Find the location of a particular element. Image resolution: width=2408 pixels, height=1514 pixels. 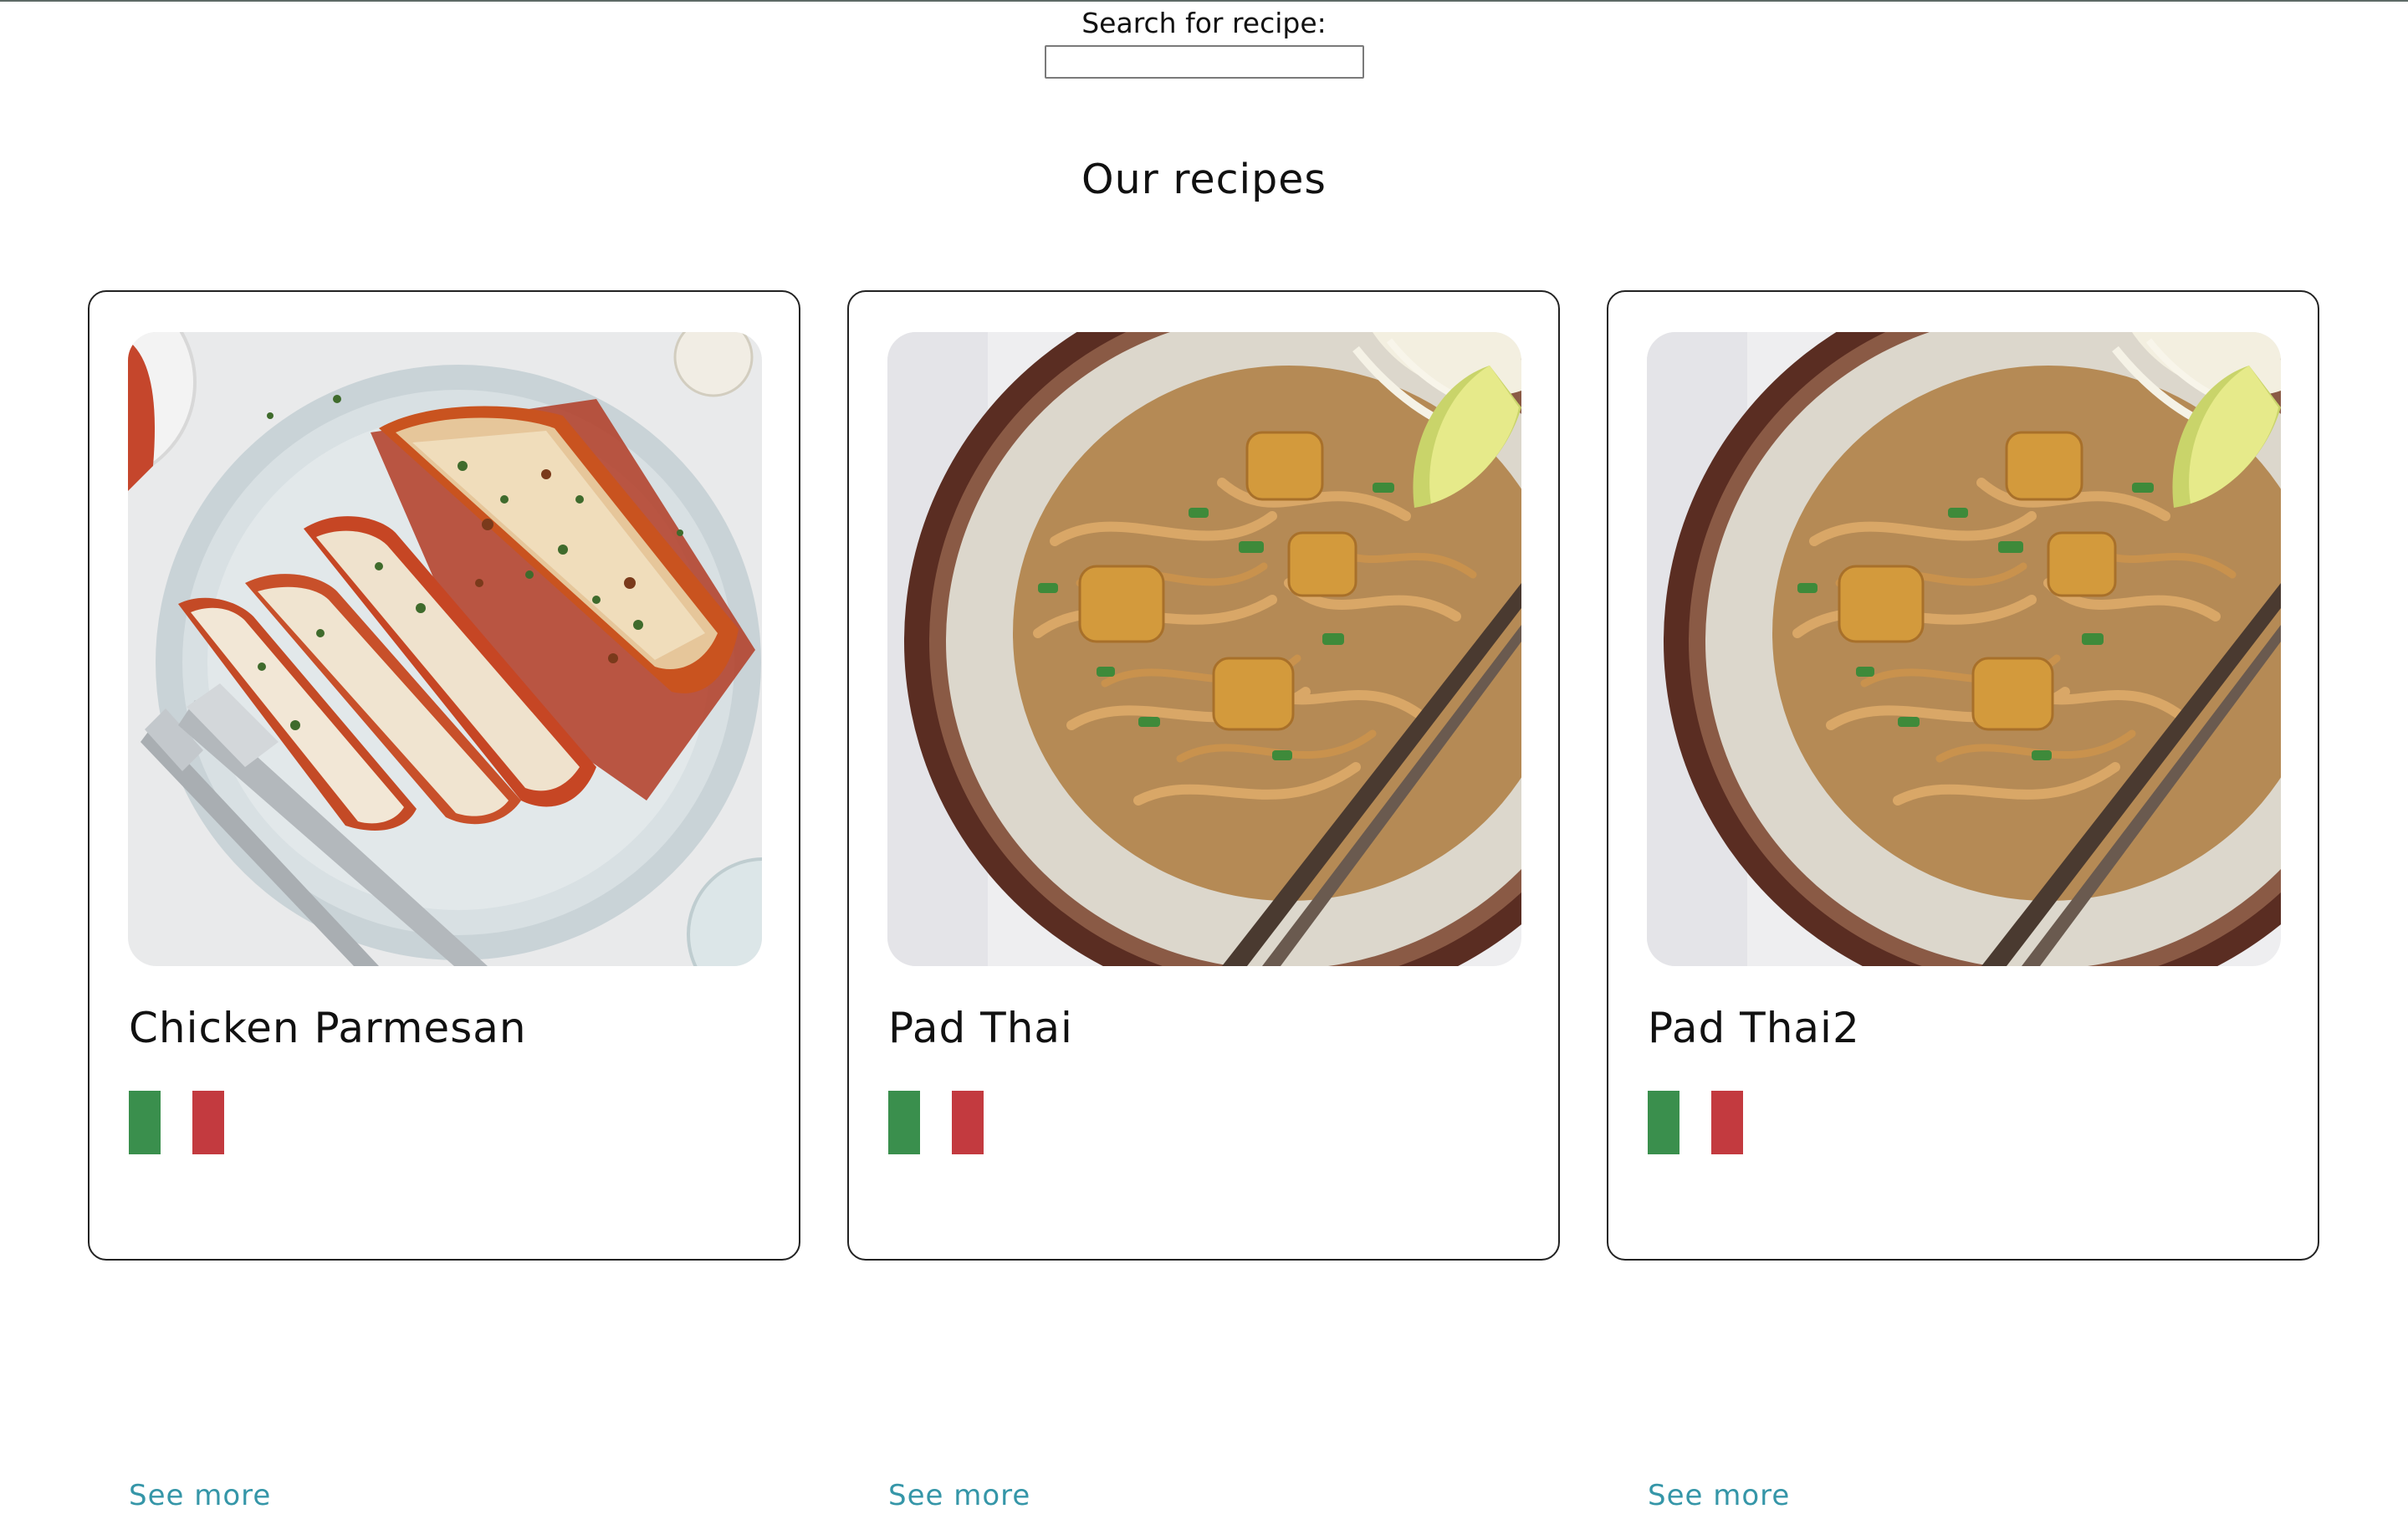

recipe-title: Pad Thai is located at coordinates (980, 1028).